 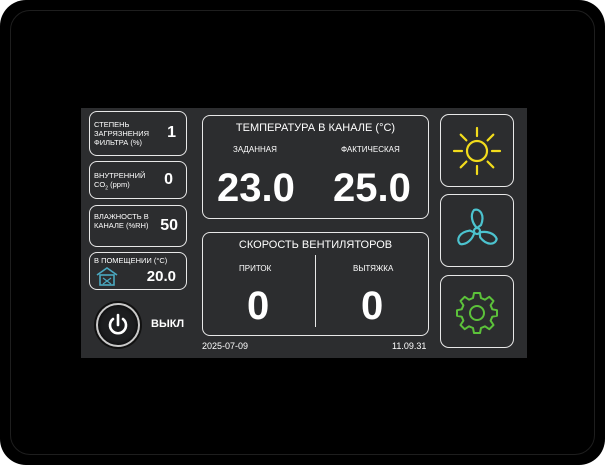 I want to click on humidity-card: ВЛАЖНОСТЬ В КАНАЛЕ (%RH) 50, so click(x=138, y=226).